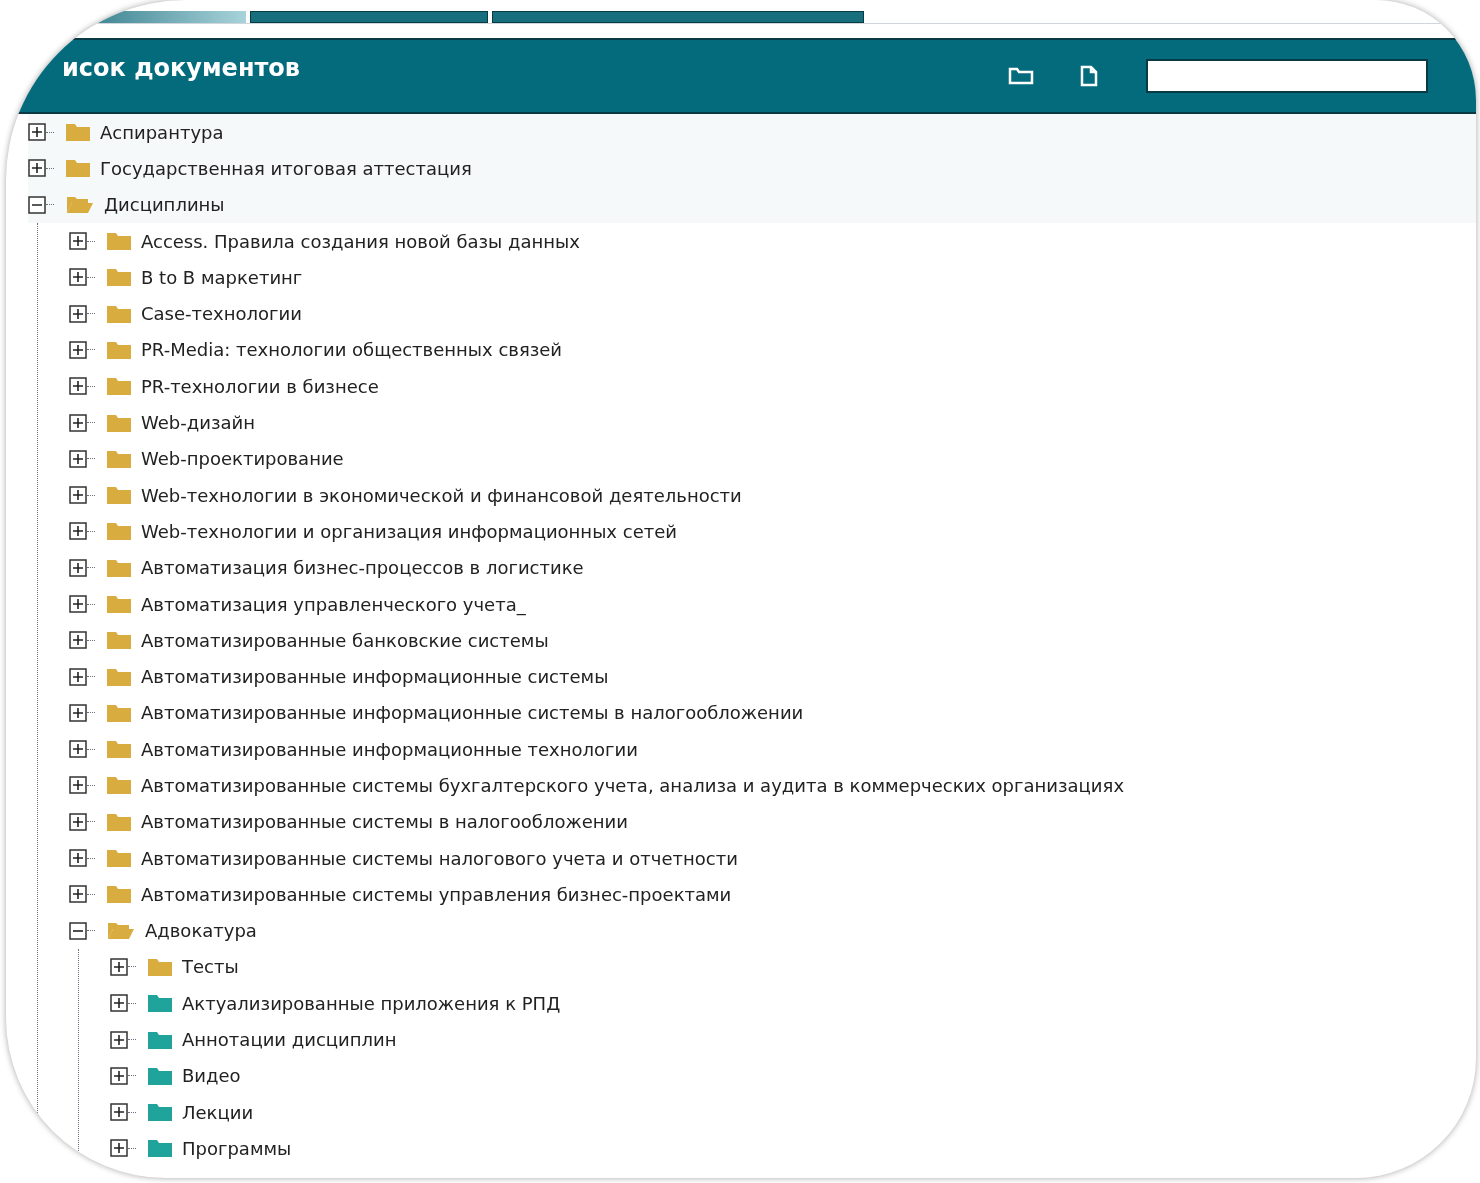 This screenshot has width=1480, height=1183. Describe the element at coordinates (260, 386) in the screenshot. I see `tree-item: PR-технологии в бизнесе` at that location.